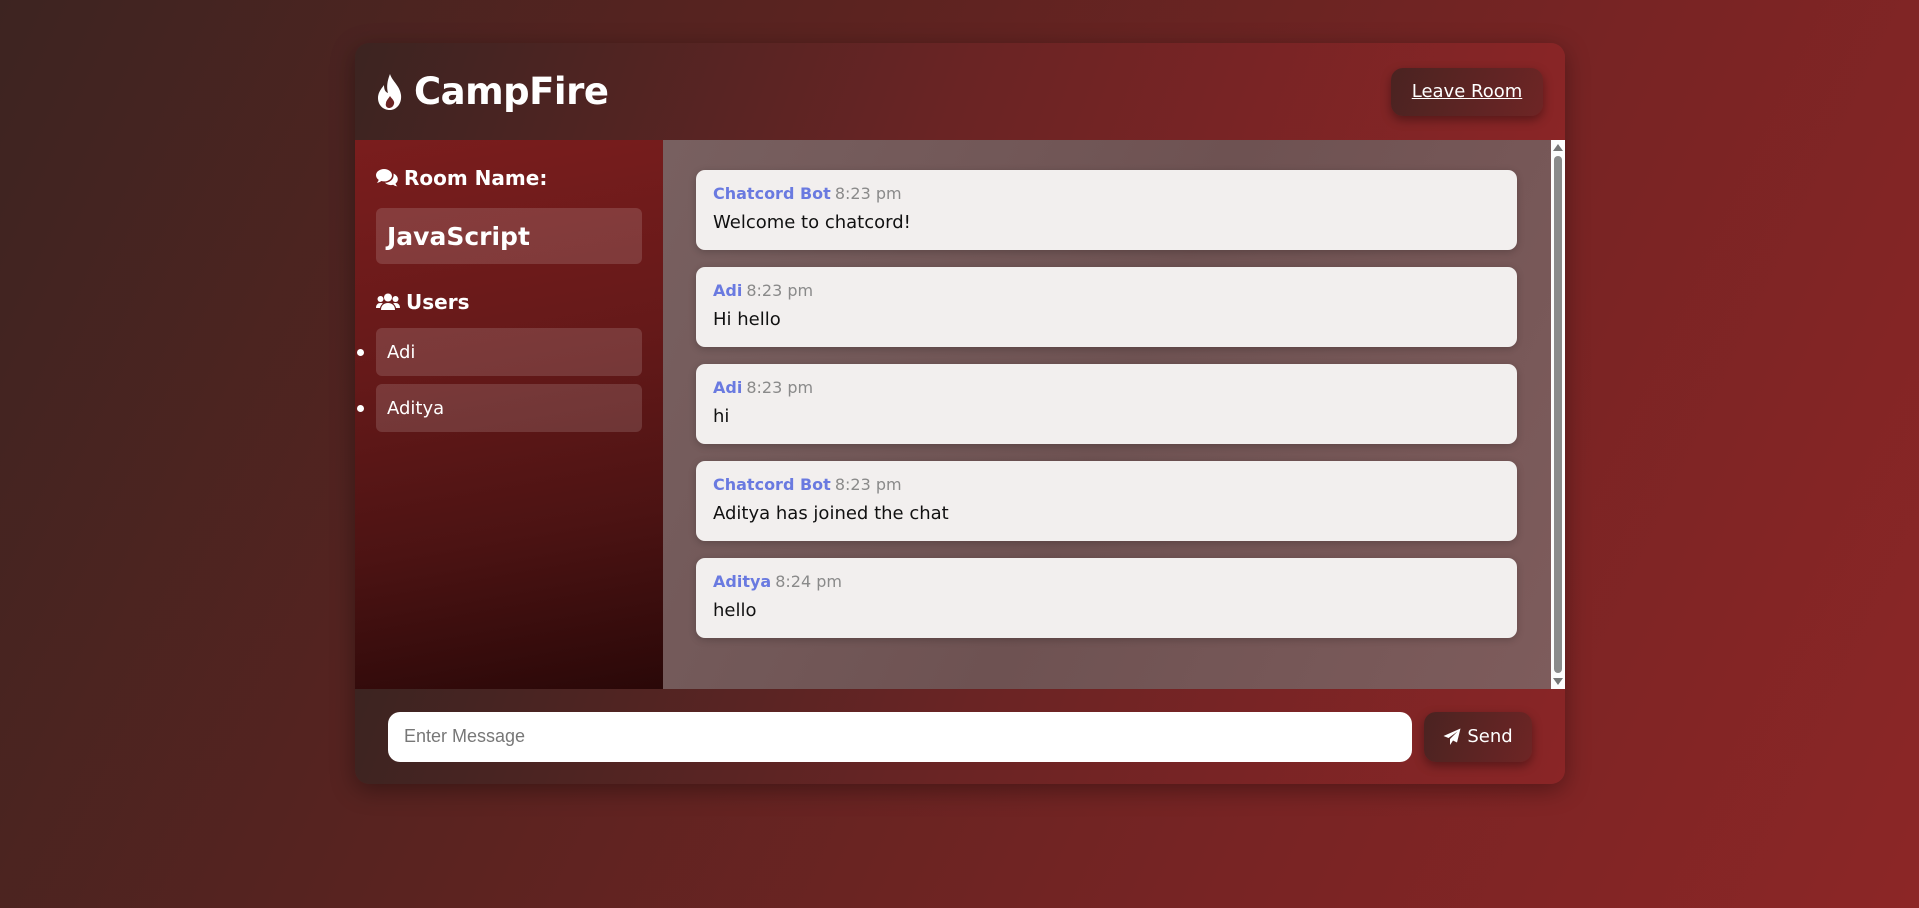 Image resolution: width=1919 pixels, height=908 pixels. What do you see at coordinates (499, 352) in the screenshot?
I see `user-list-item: Adi` at bounding box center [499, 352].